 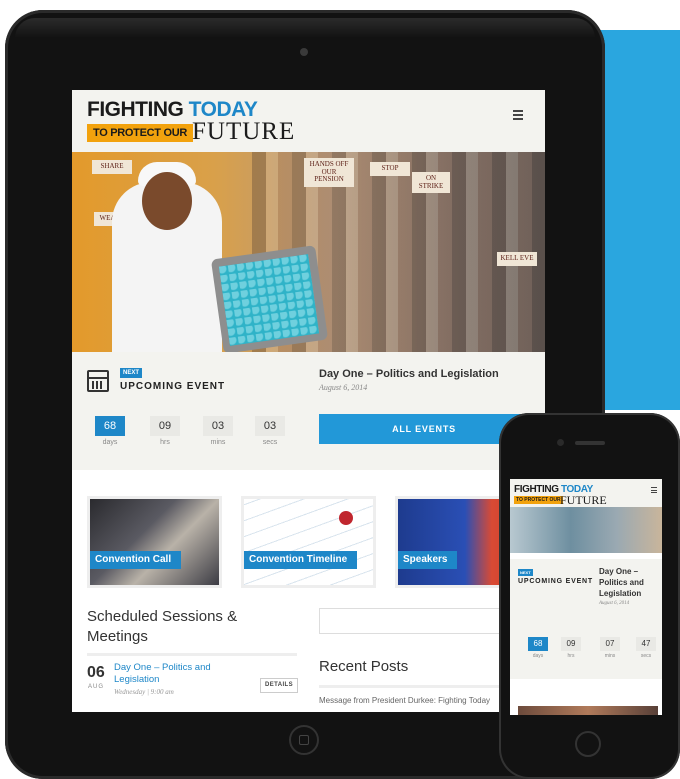 What do you see at coordinates (308, 121) in the screenshot?
I see `site-header: FIGHTING TODAY TO PROTECT OUR FUTURE` at bounding box center [308, 121].